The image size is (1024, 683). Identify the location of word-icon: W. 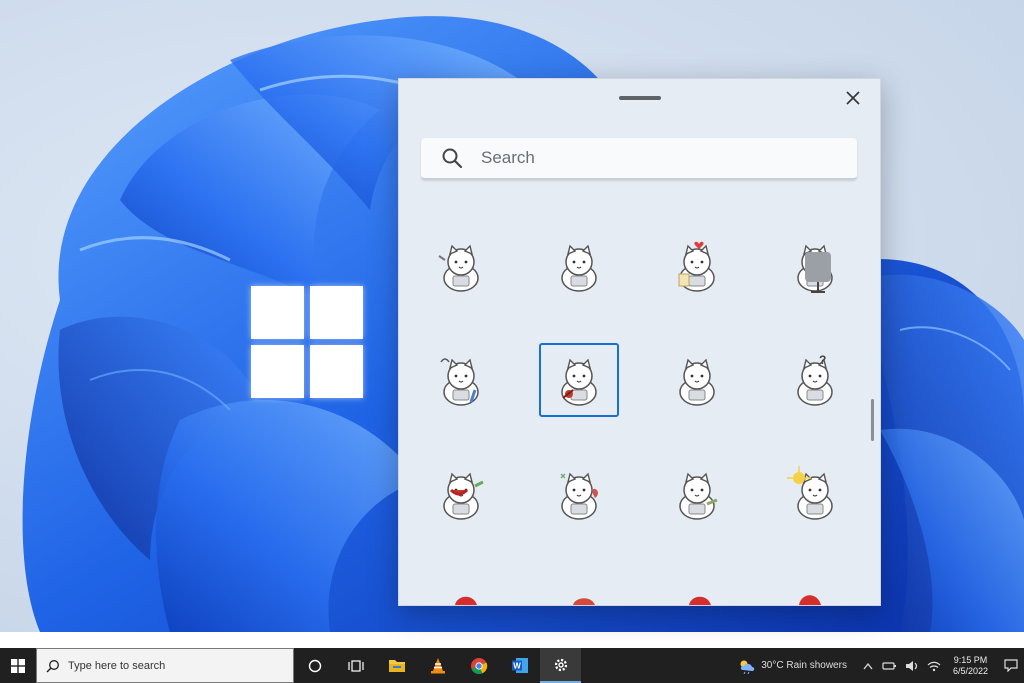
(519, 665).